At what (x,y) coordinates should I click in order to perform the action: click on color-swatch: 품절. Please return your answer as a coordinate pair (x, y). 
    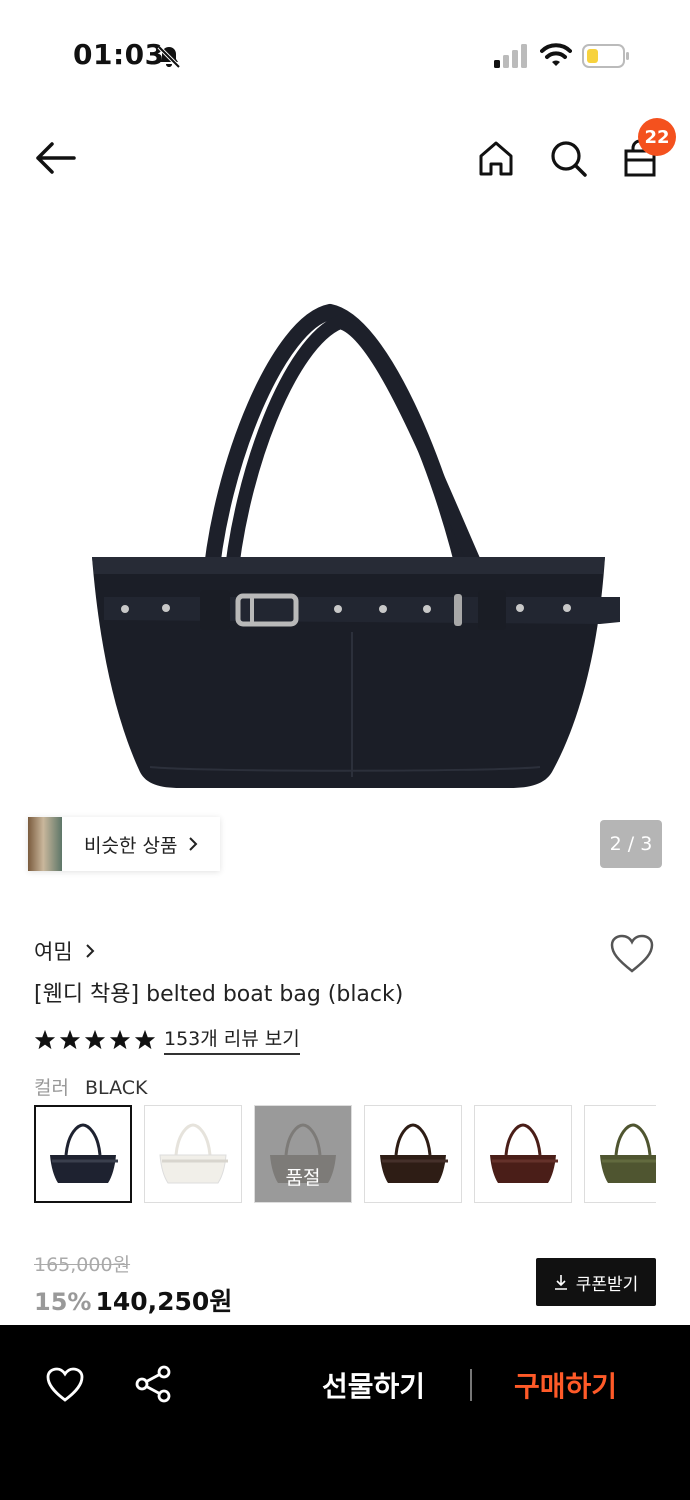
    Looking at the image, I should click on (303, 1154).